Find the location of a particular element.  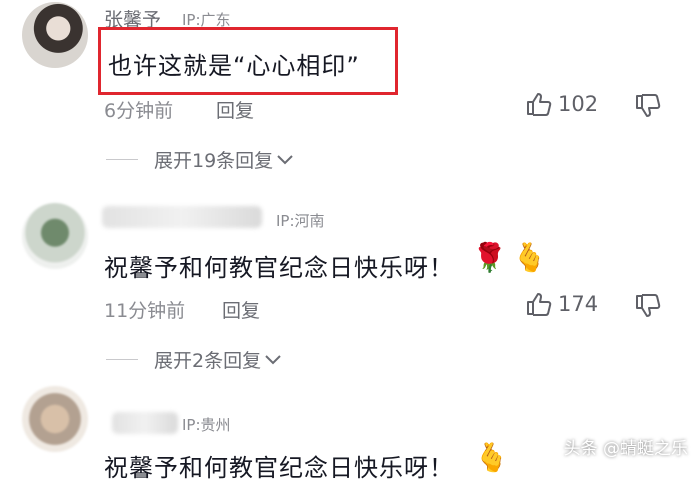

like-button: 102 is located at coordinates (562, 104).